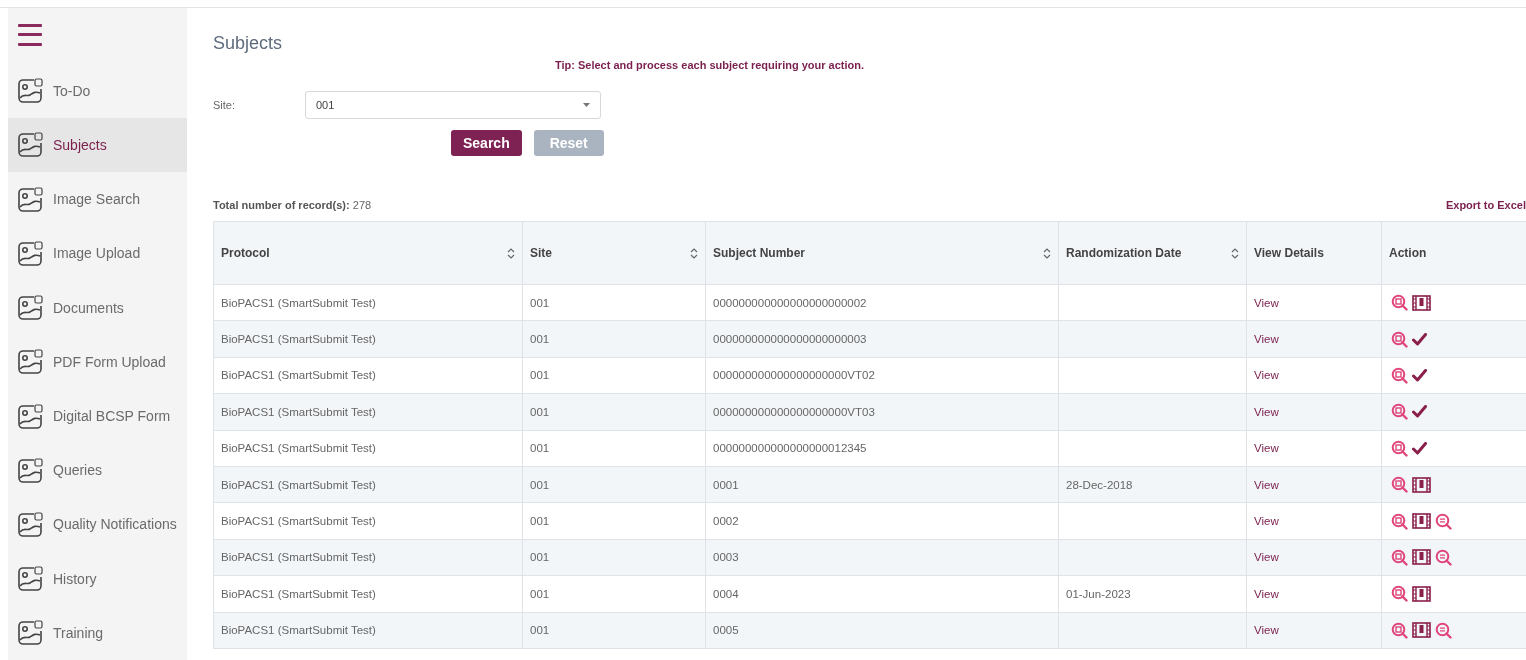 The image size is (1526, 660). I want to click on table-cell: 0005, so click(882, 630).